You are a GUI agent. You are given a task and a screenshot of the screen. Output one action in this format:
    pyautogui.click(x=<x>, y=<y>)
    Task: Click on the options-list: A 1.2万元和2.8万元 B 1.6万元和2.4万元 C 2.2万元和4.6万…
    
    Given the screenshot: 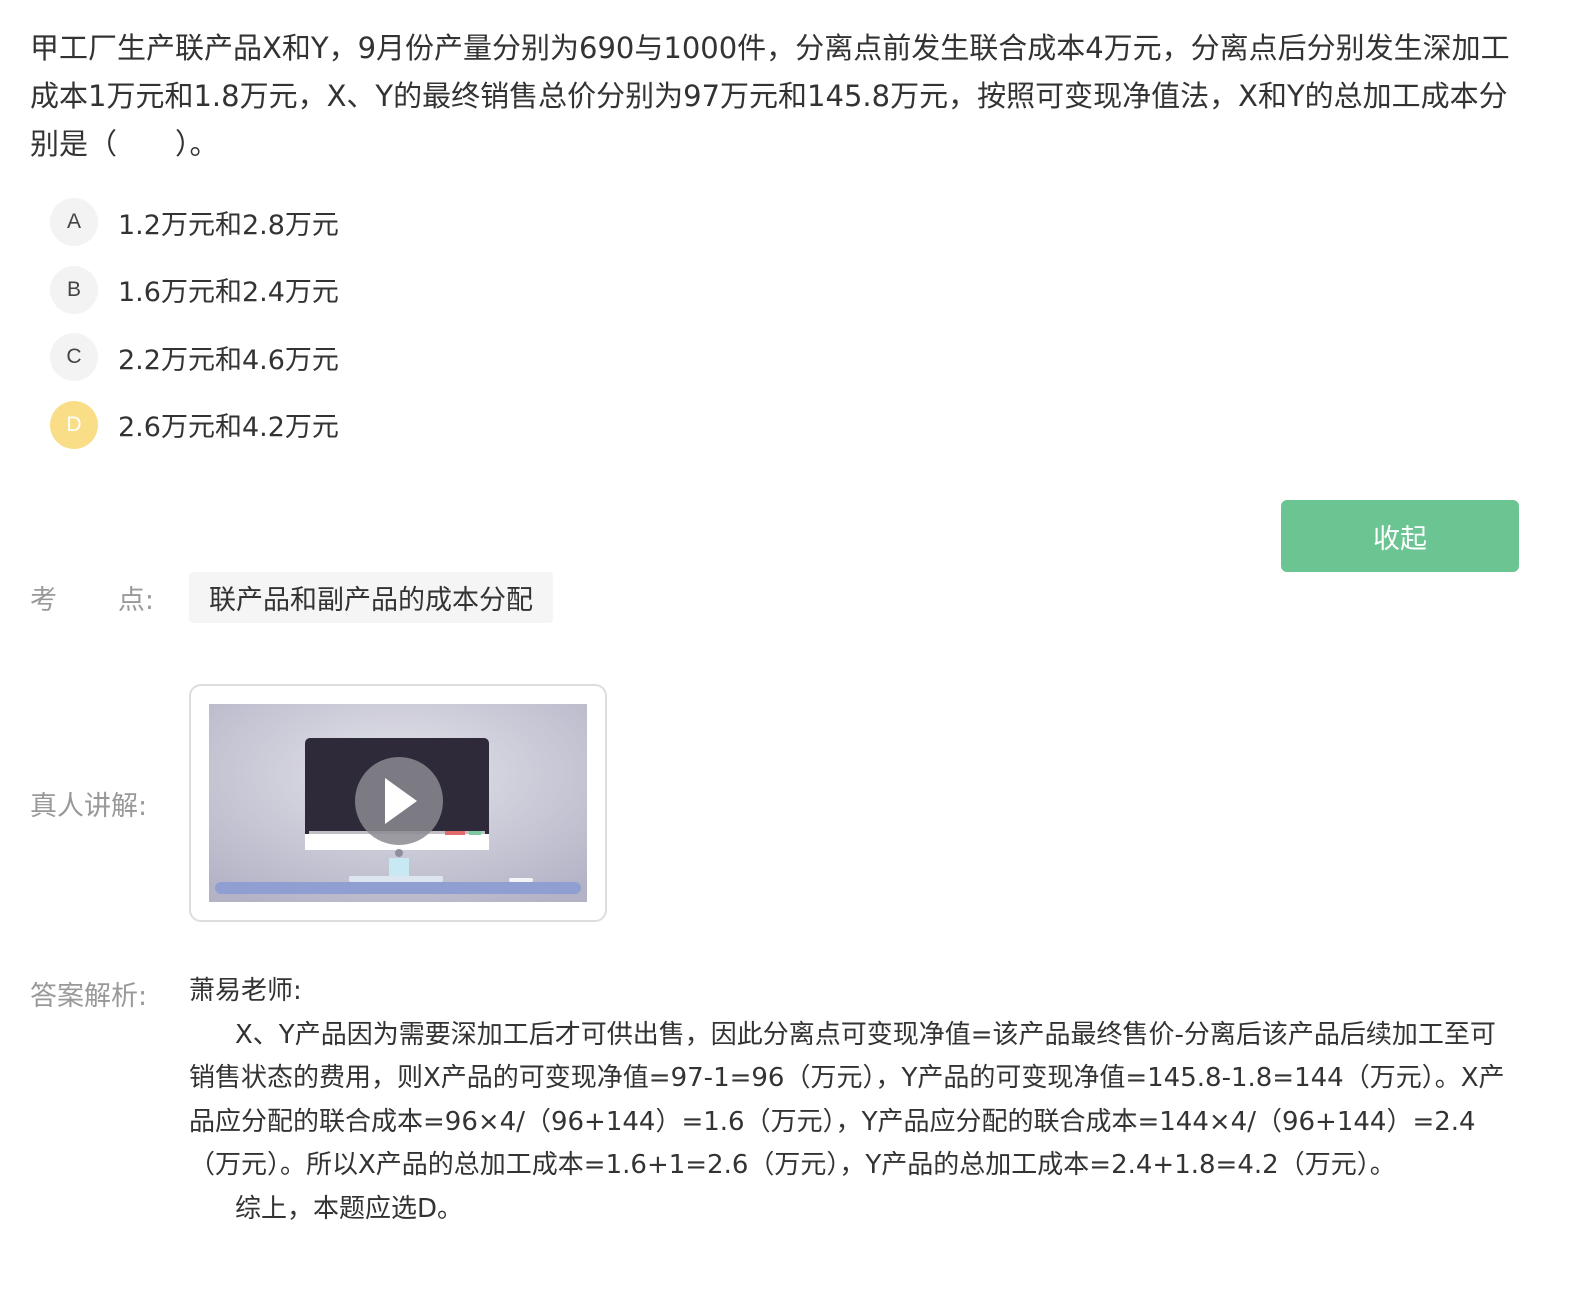 What is the action you would take?
    pyautogui.click(x=194, y=333)
    